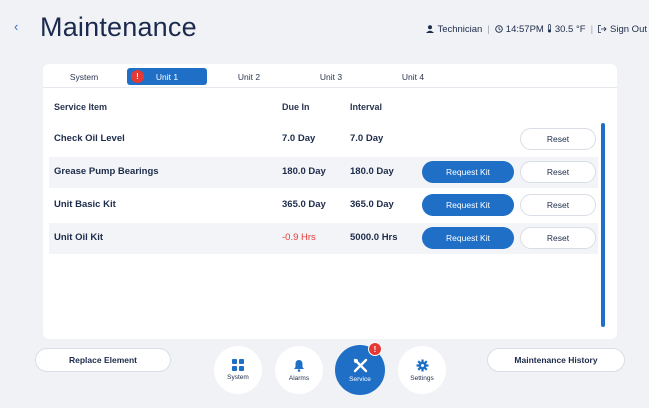  I want to click on nav-alarms: Alarms, so click(299, 370).